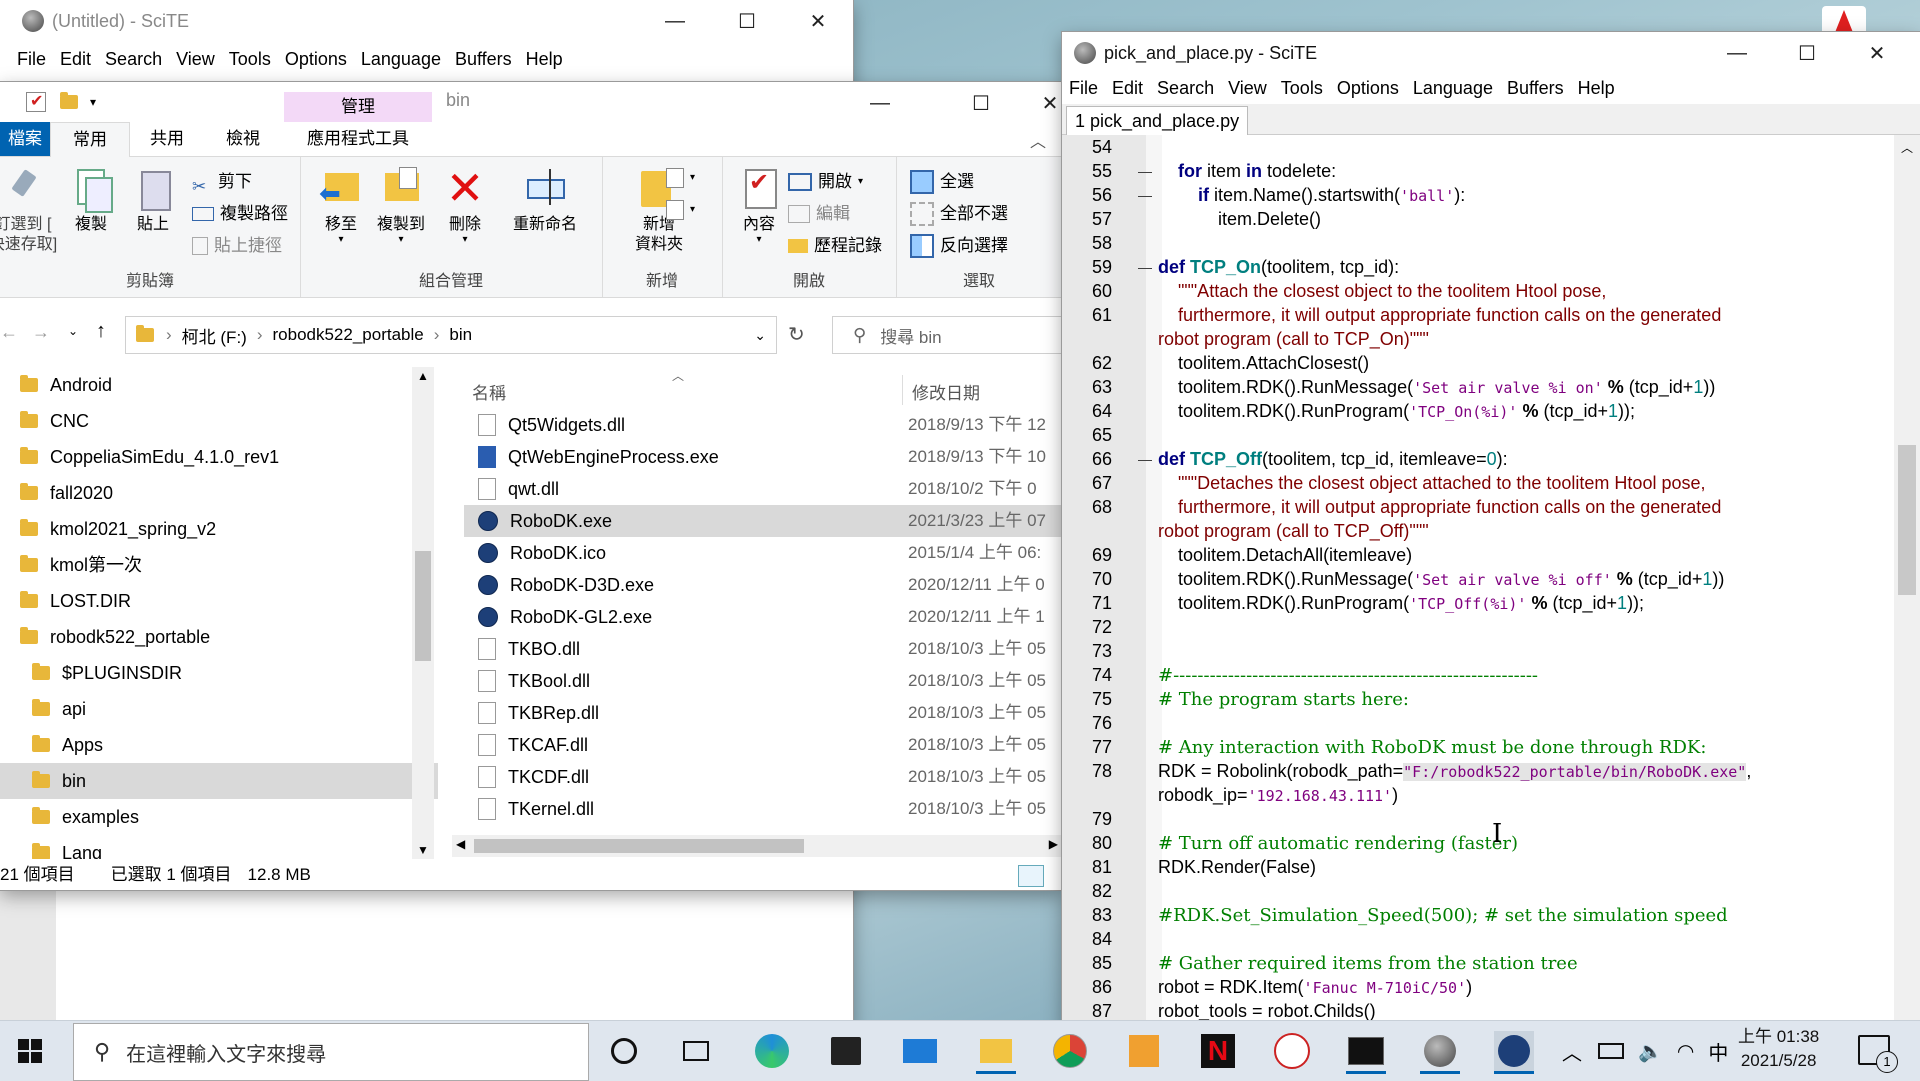 The width and height of the screenshot is (1920, 1081). Describe the element at coordinates (825, 182) in the screenshot. I see `open-button: 開啟 ▾` at that location.